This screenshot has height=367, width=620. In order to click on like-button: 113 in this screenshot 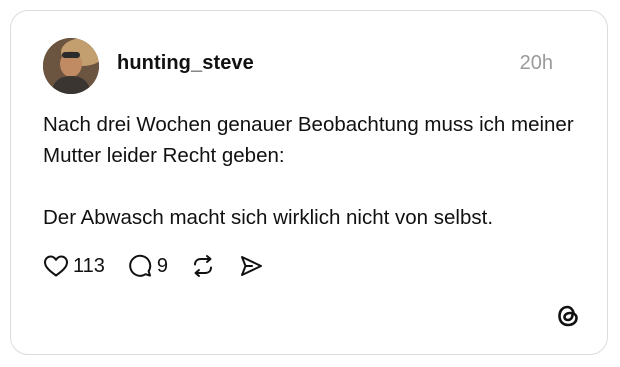, I will do `click(74, 266)`.